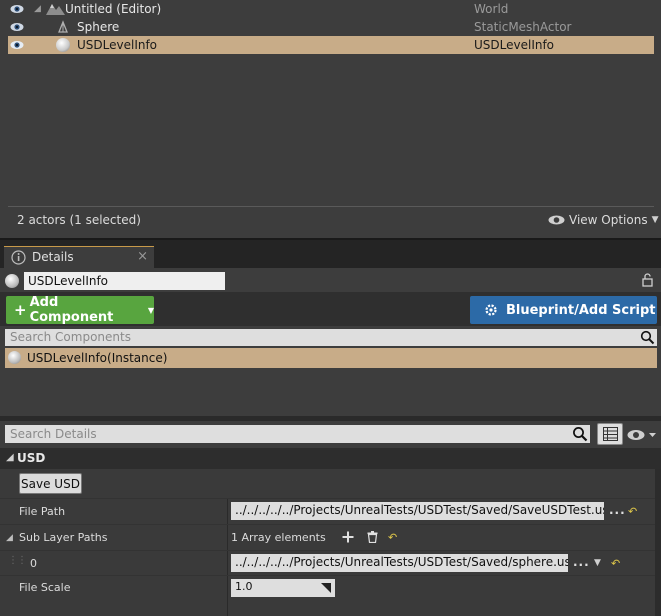 The image size is (661, 616). I want to click on outliner-row-type: World, so click(491, 9).